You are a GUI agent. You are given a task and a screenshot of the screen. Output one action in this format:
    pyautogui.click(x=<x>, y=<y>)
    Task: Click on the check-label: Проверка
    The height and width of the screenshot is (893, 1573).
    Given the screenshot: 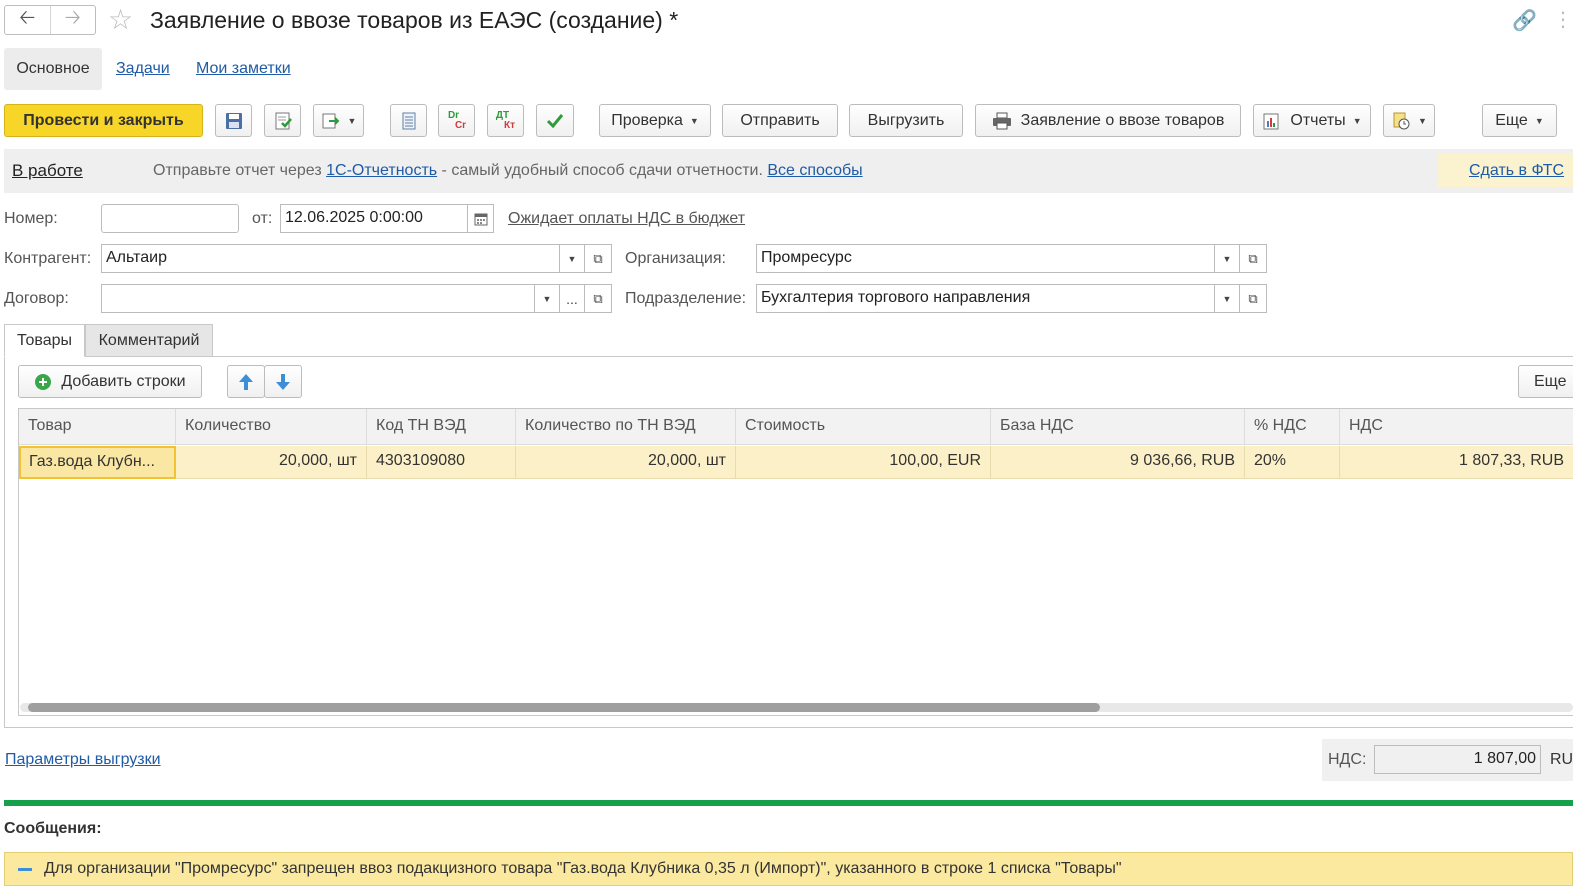 What is the action you would take?
    pyautogui.click(x=647, y=120)
    